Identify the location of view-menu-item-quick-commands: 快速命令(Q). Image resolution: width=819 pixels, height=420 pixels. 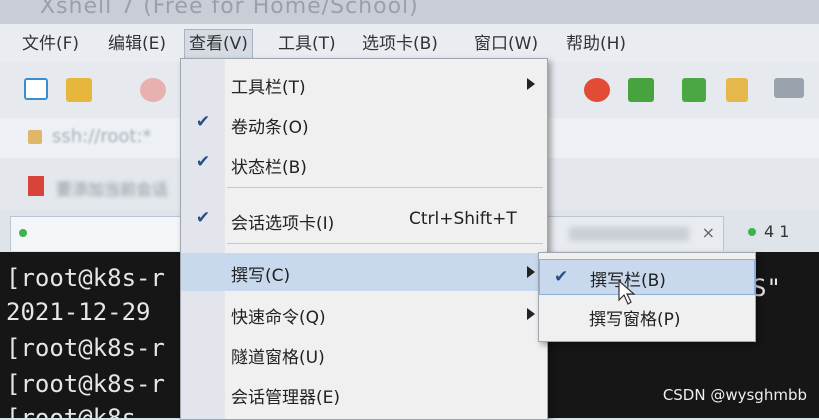
(364, 314).